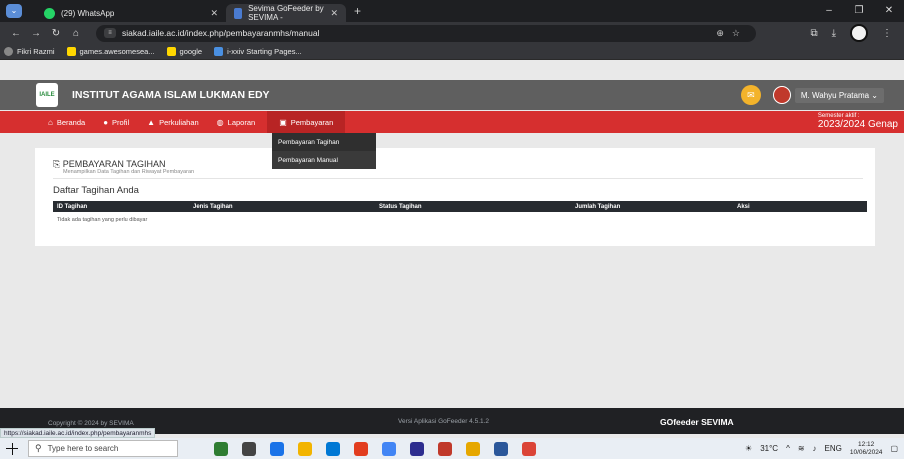  What do you see at coordinates (324, 142) in the screenshot?
I see `menu-item-pembayaran-tagihan: Pembayaran Tagihan` at bounding box center [324, 142].